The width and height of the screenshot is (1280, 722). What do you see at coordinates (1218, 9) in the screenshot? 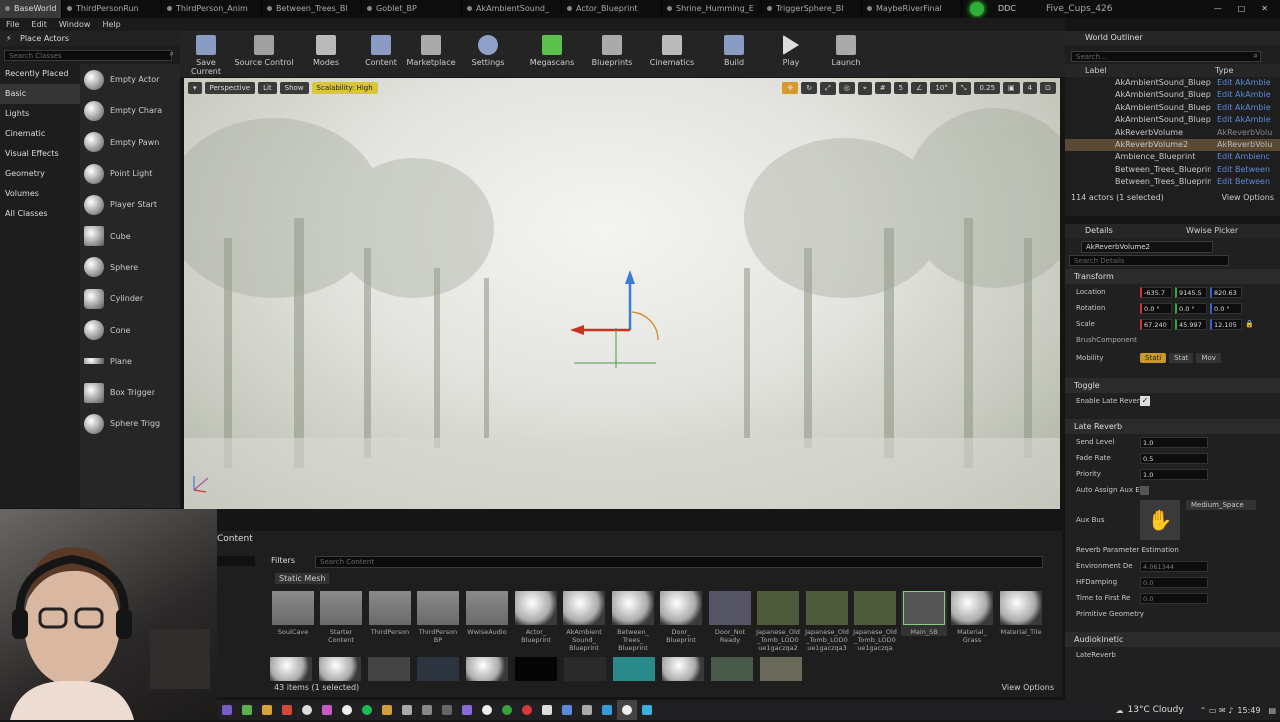
I see `minimize-icon: —` at bounding box center [1218, 9].